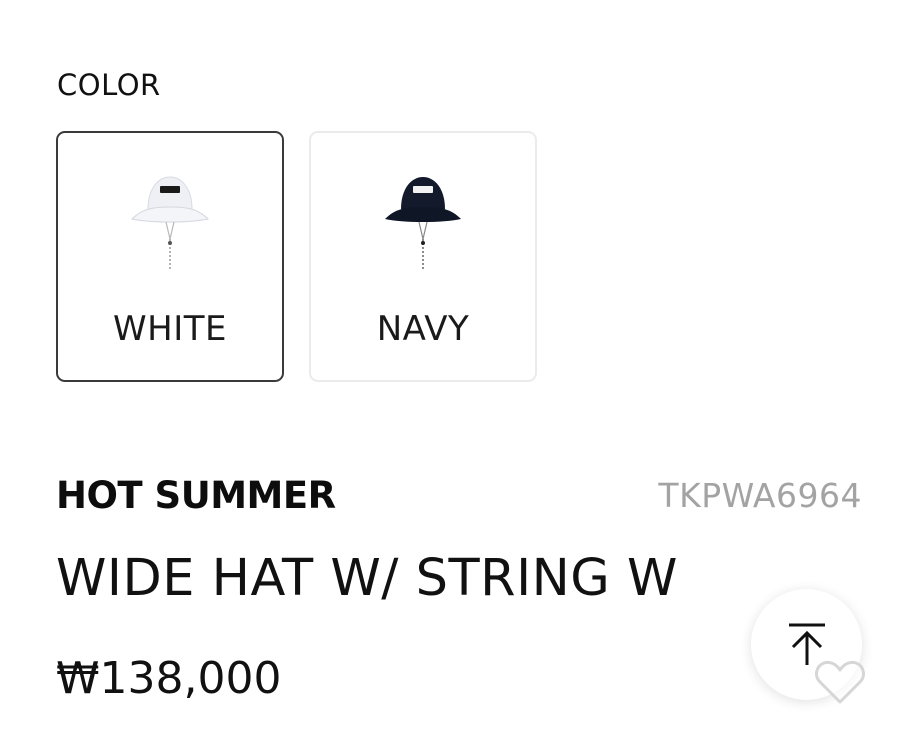 The height and width of the screenshot is (750, 919). I want to click on color-option-white: WHITE, so click(170, 256).